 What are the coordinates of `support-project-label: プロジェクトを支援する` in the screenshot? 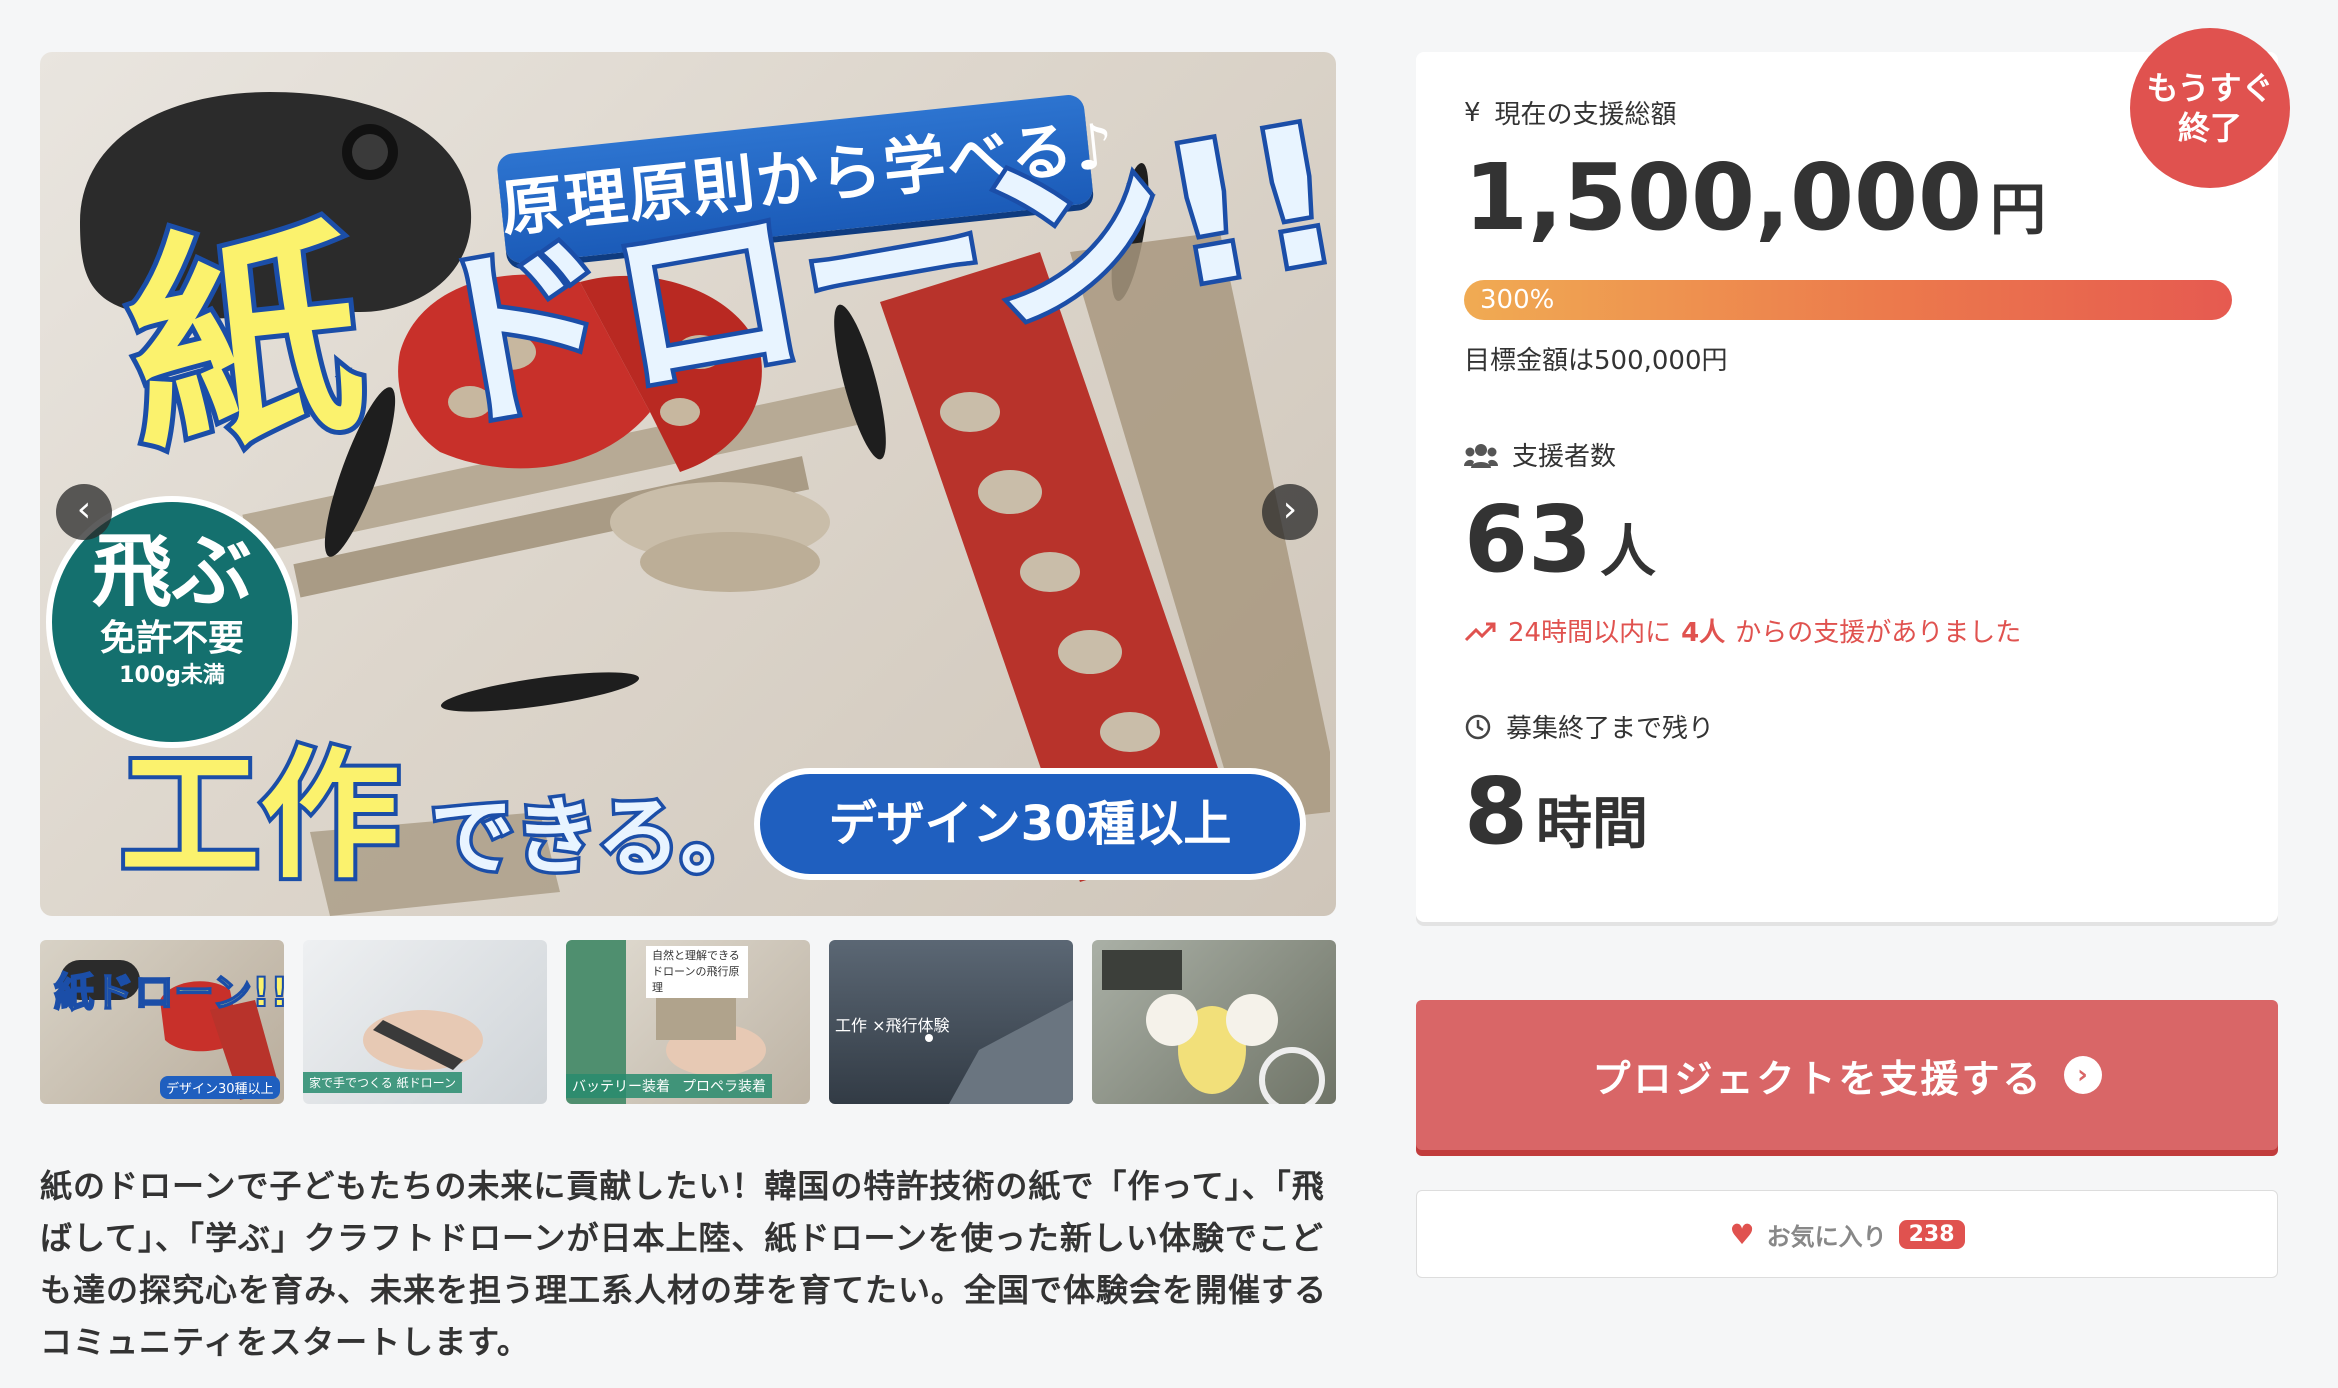 It's located at (1818, 1078).